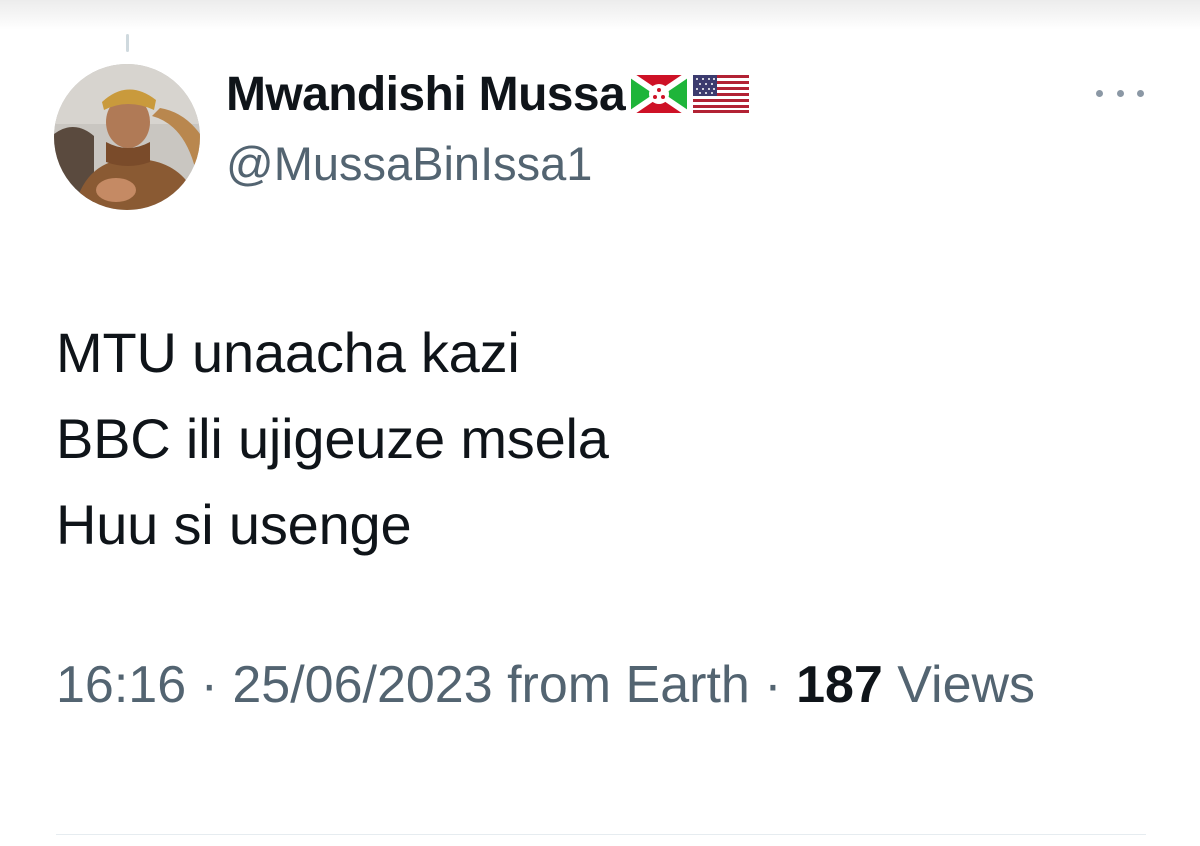 This screenshot has height=846, width=1200. I want to click on views-count: 187, so click(839, 685).